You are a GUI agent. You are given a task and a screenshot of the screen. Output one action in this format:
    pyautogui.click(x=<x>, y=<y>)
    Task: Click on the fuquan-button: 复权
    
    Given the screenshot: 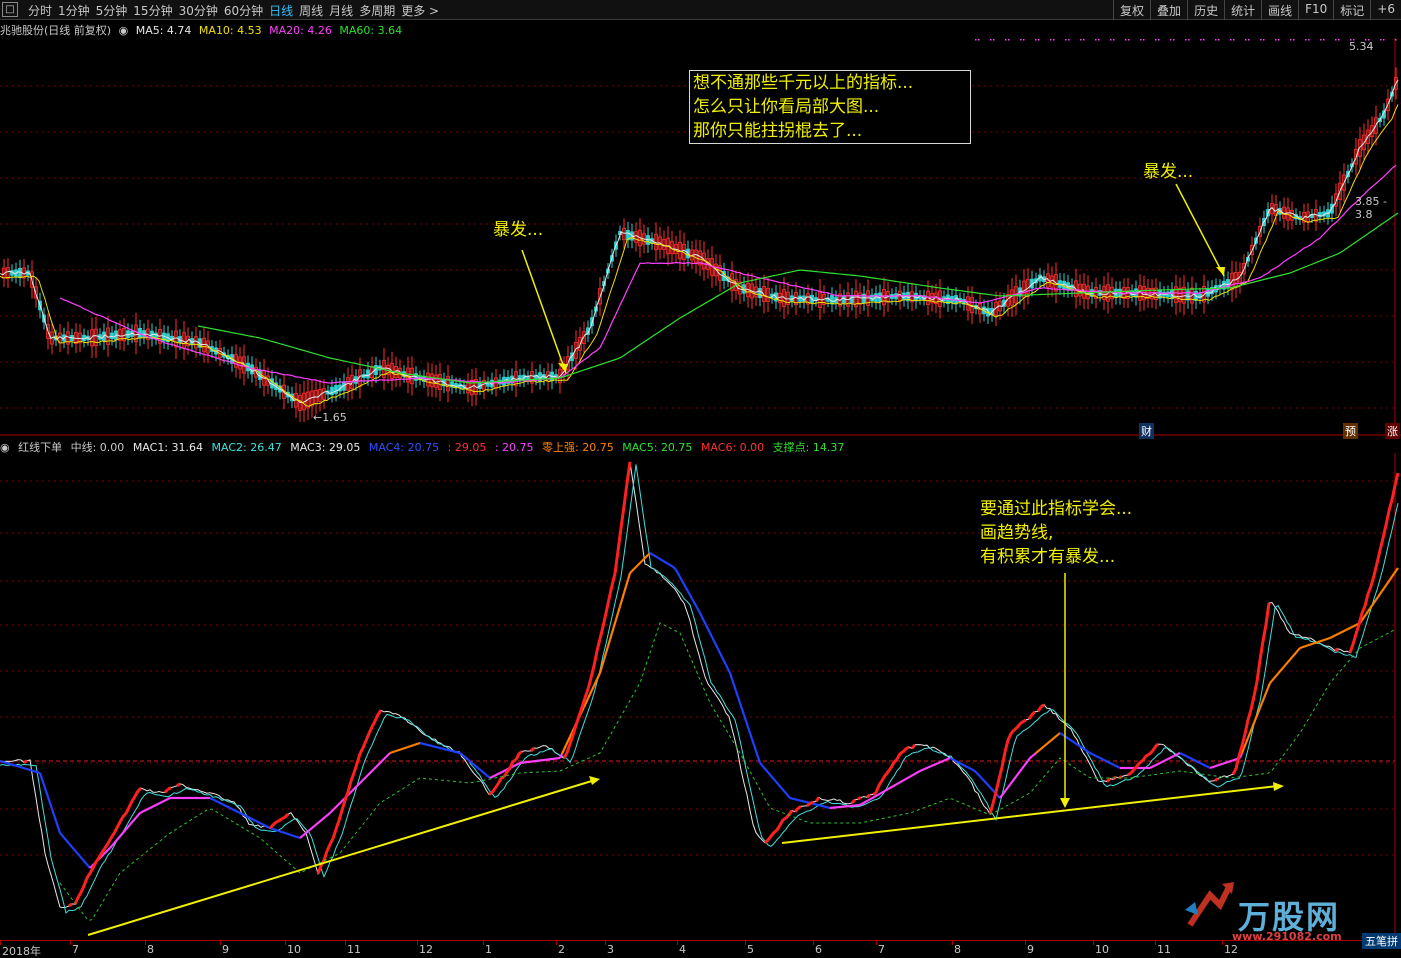 What is the action you would take?
    pyautogui.click(x=1131, y=10)
    